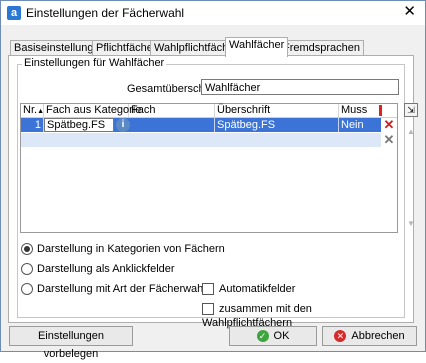 This screenshot has width=426, height=363. I want to click on checkbox-automatikfelder: Automatikfelder, so click(248, 289).